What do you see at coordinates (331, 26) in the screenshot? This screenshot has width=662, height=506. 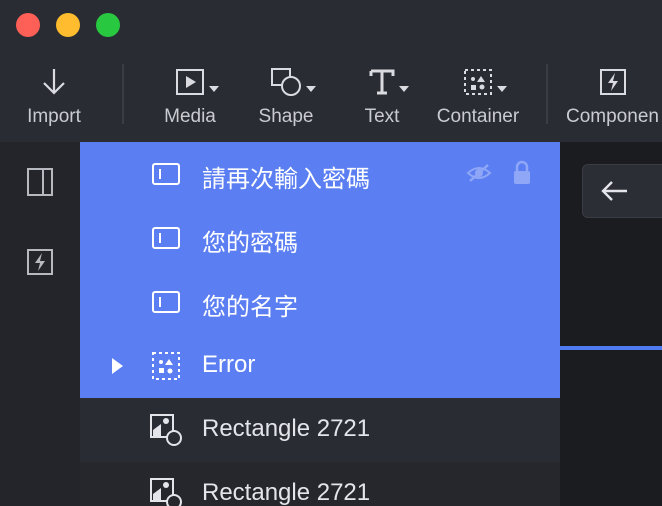 I see `title-bar` at bounding box center [331, 26].